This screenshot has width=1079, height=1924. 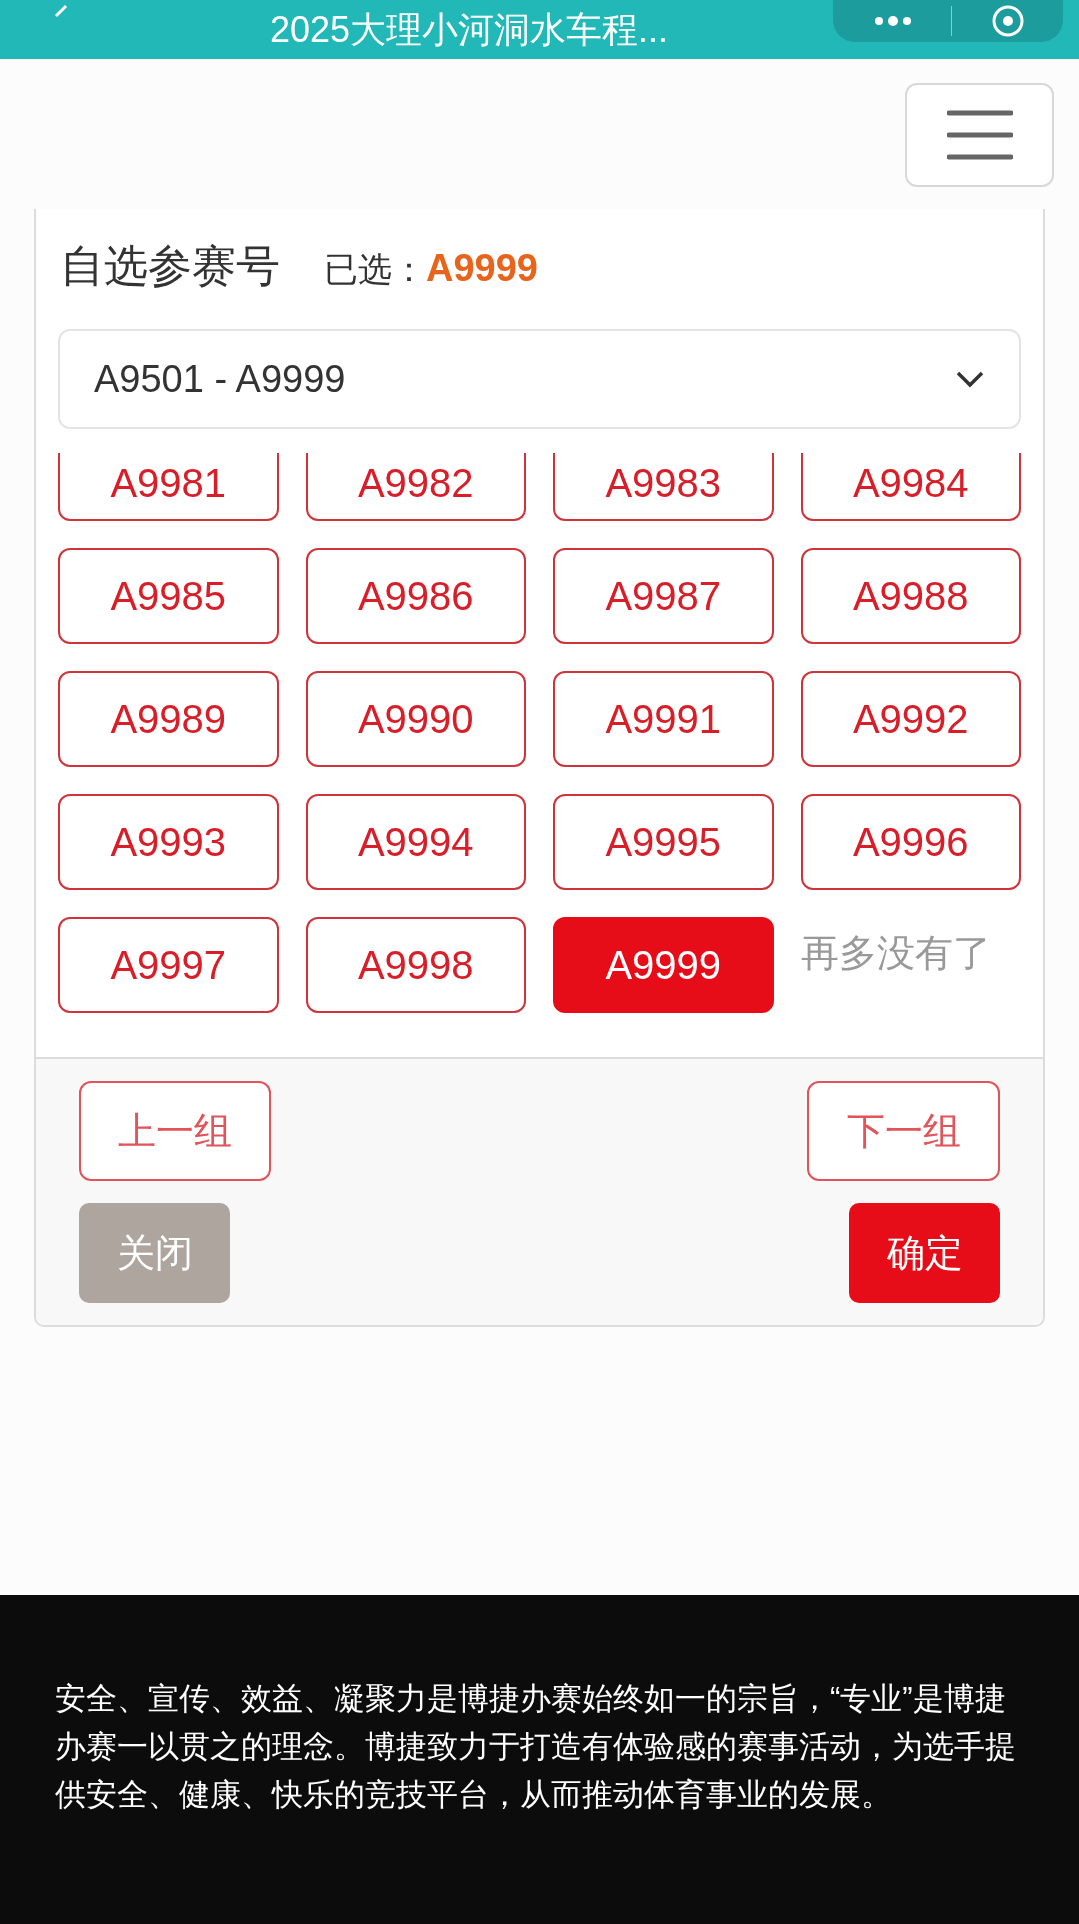 I want to click on number-button: A9983, so click(x=663, y=487).